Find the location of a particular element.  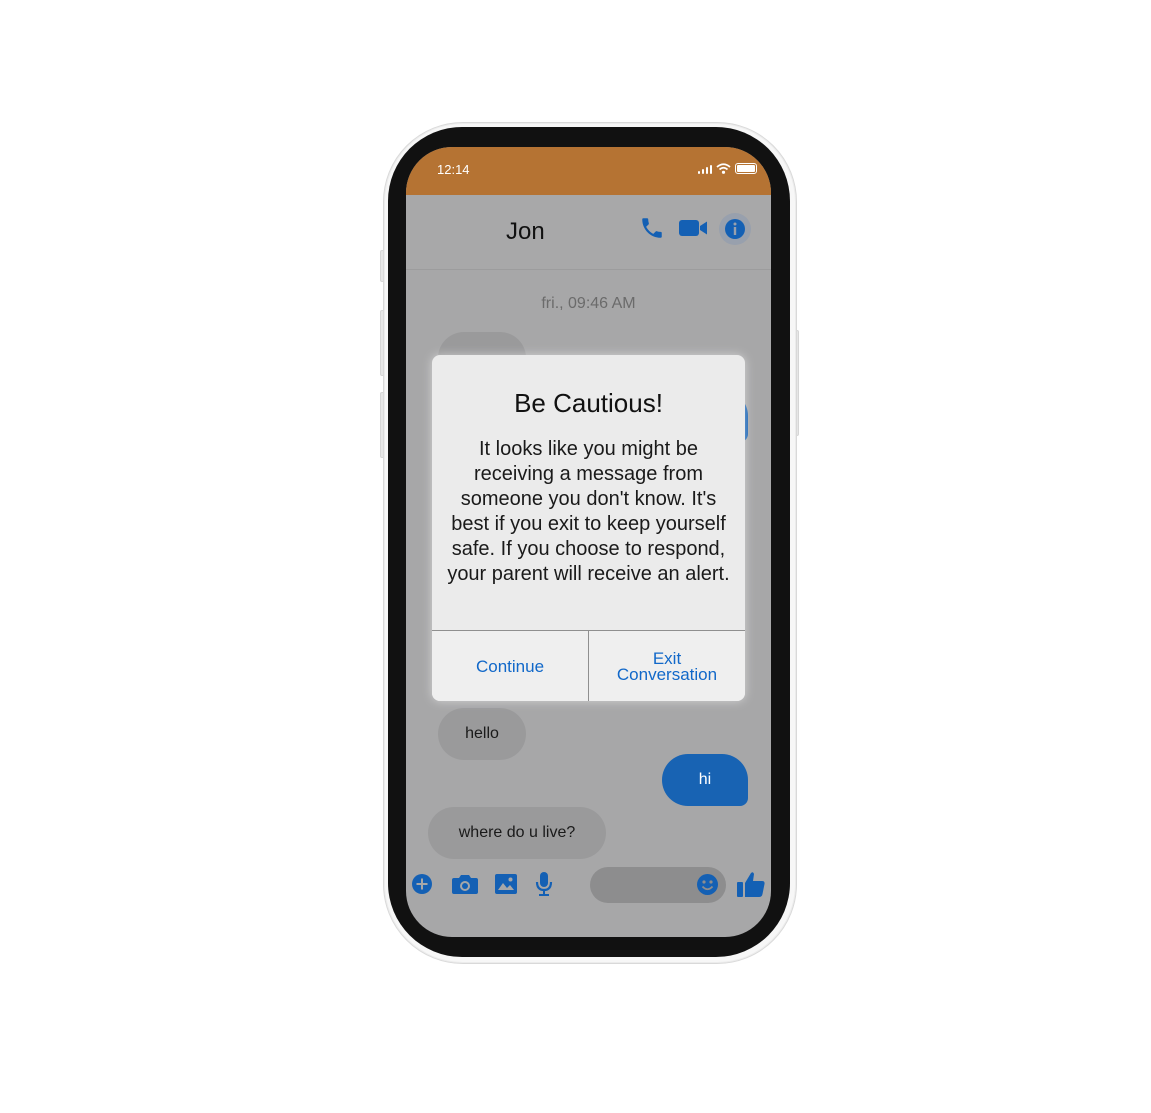

message-bubble-received: hello is located at coordinates (482, 734).